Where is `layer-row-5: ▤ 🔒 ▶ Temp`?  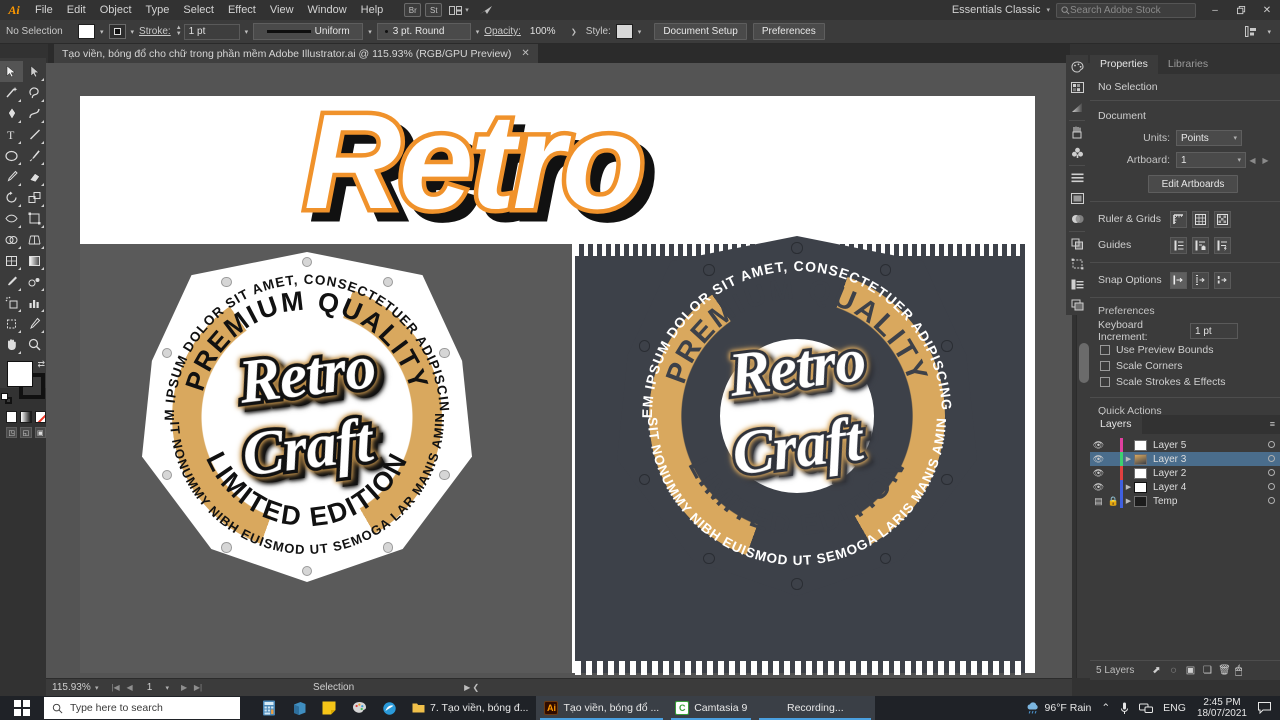
layer-row-5: ▤ 🔒 ▶ Temp is located at coordinates (1185, 501).